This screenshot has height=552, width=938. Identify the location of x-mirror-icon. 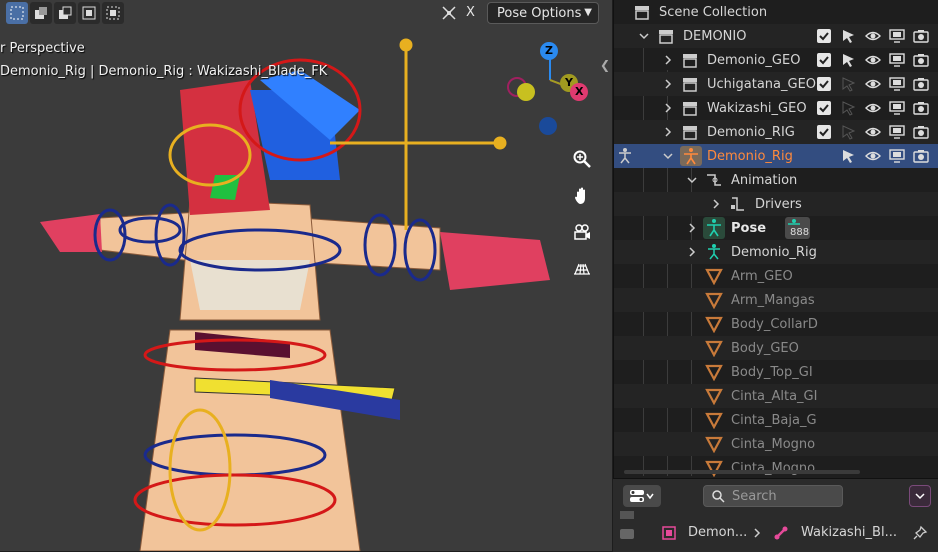
(449, 13).